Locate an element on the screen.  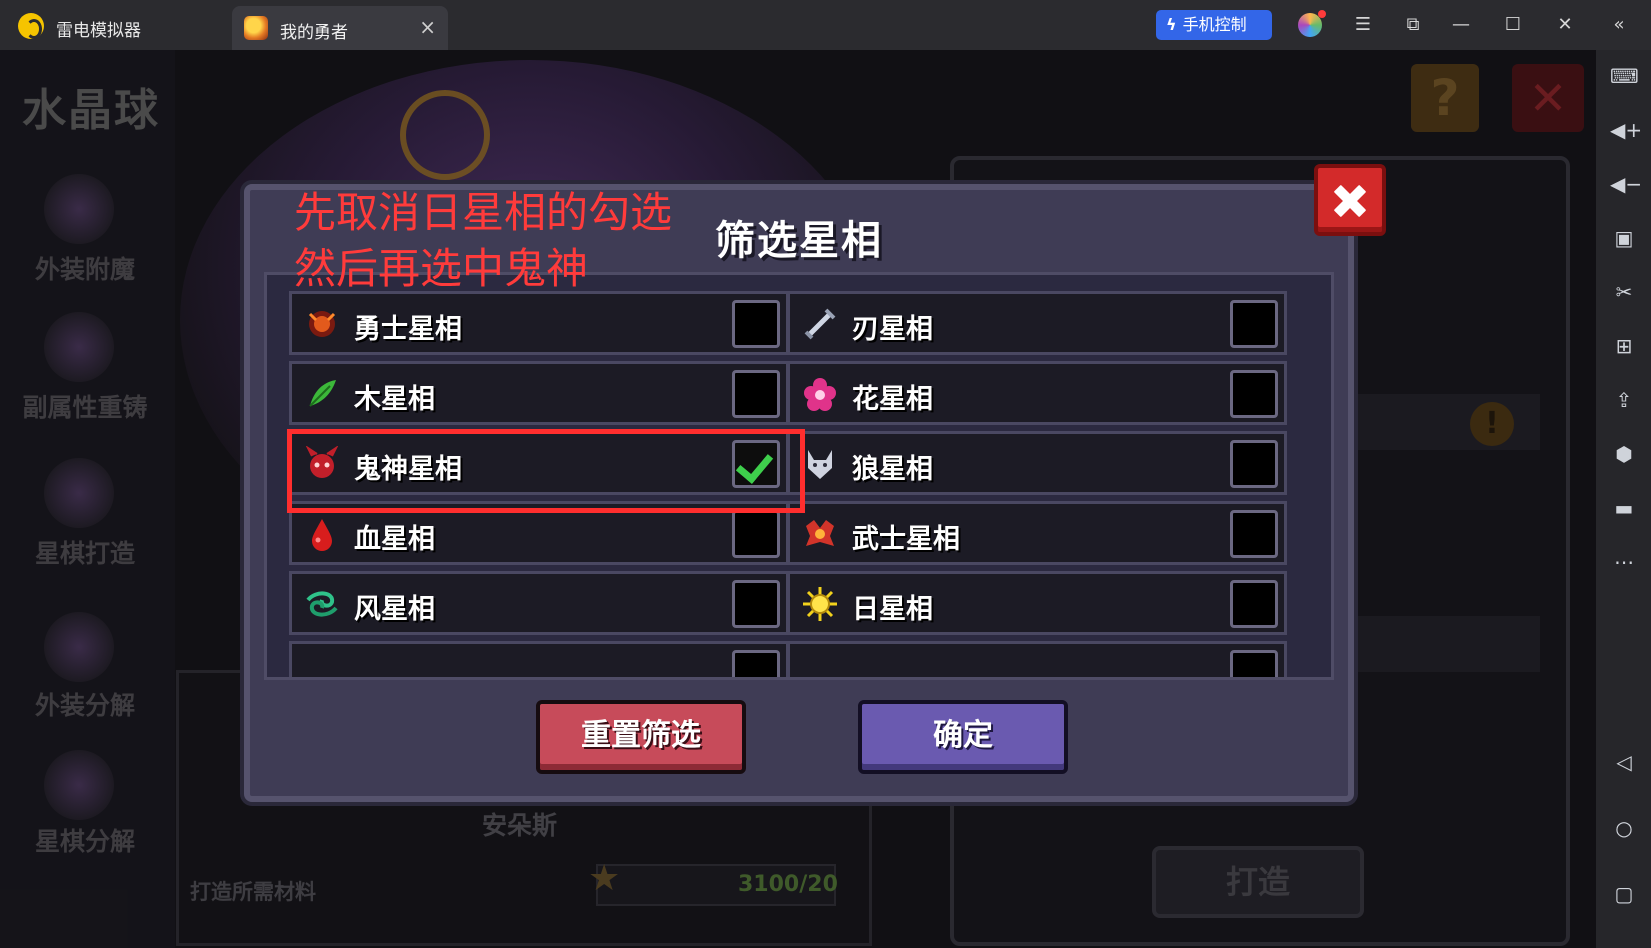
lightning-icon: ϟ is located at coordinates (1171, 24).